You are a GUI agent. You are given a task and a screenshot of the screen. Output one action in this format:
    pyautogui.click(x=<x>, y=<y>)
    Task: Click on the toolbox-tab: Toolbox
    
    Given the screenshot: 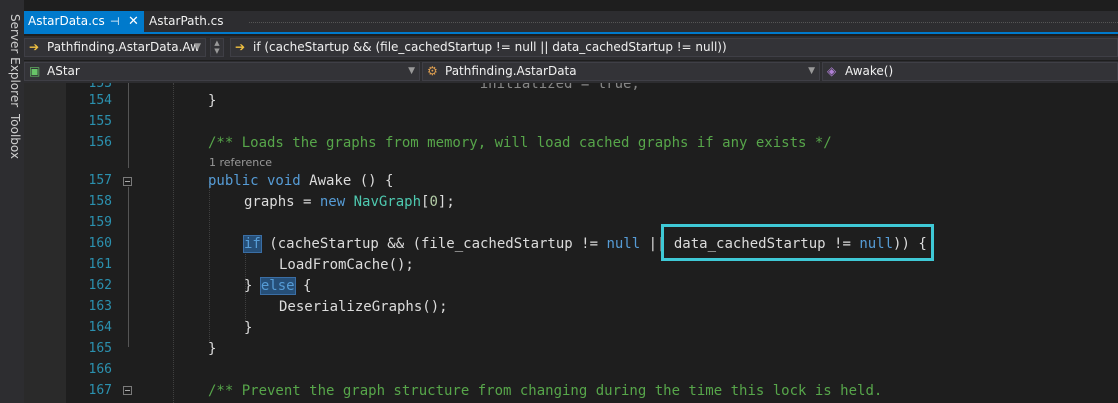 What is the action you would take?
    pyautogui.click(x=11, y=136)
    